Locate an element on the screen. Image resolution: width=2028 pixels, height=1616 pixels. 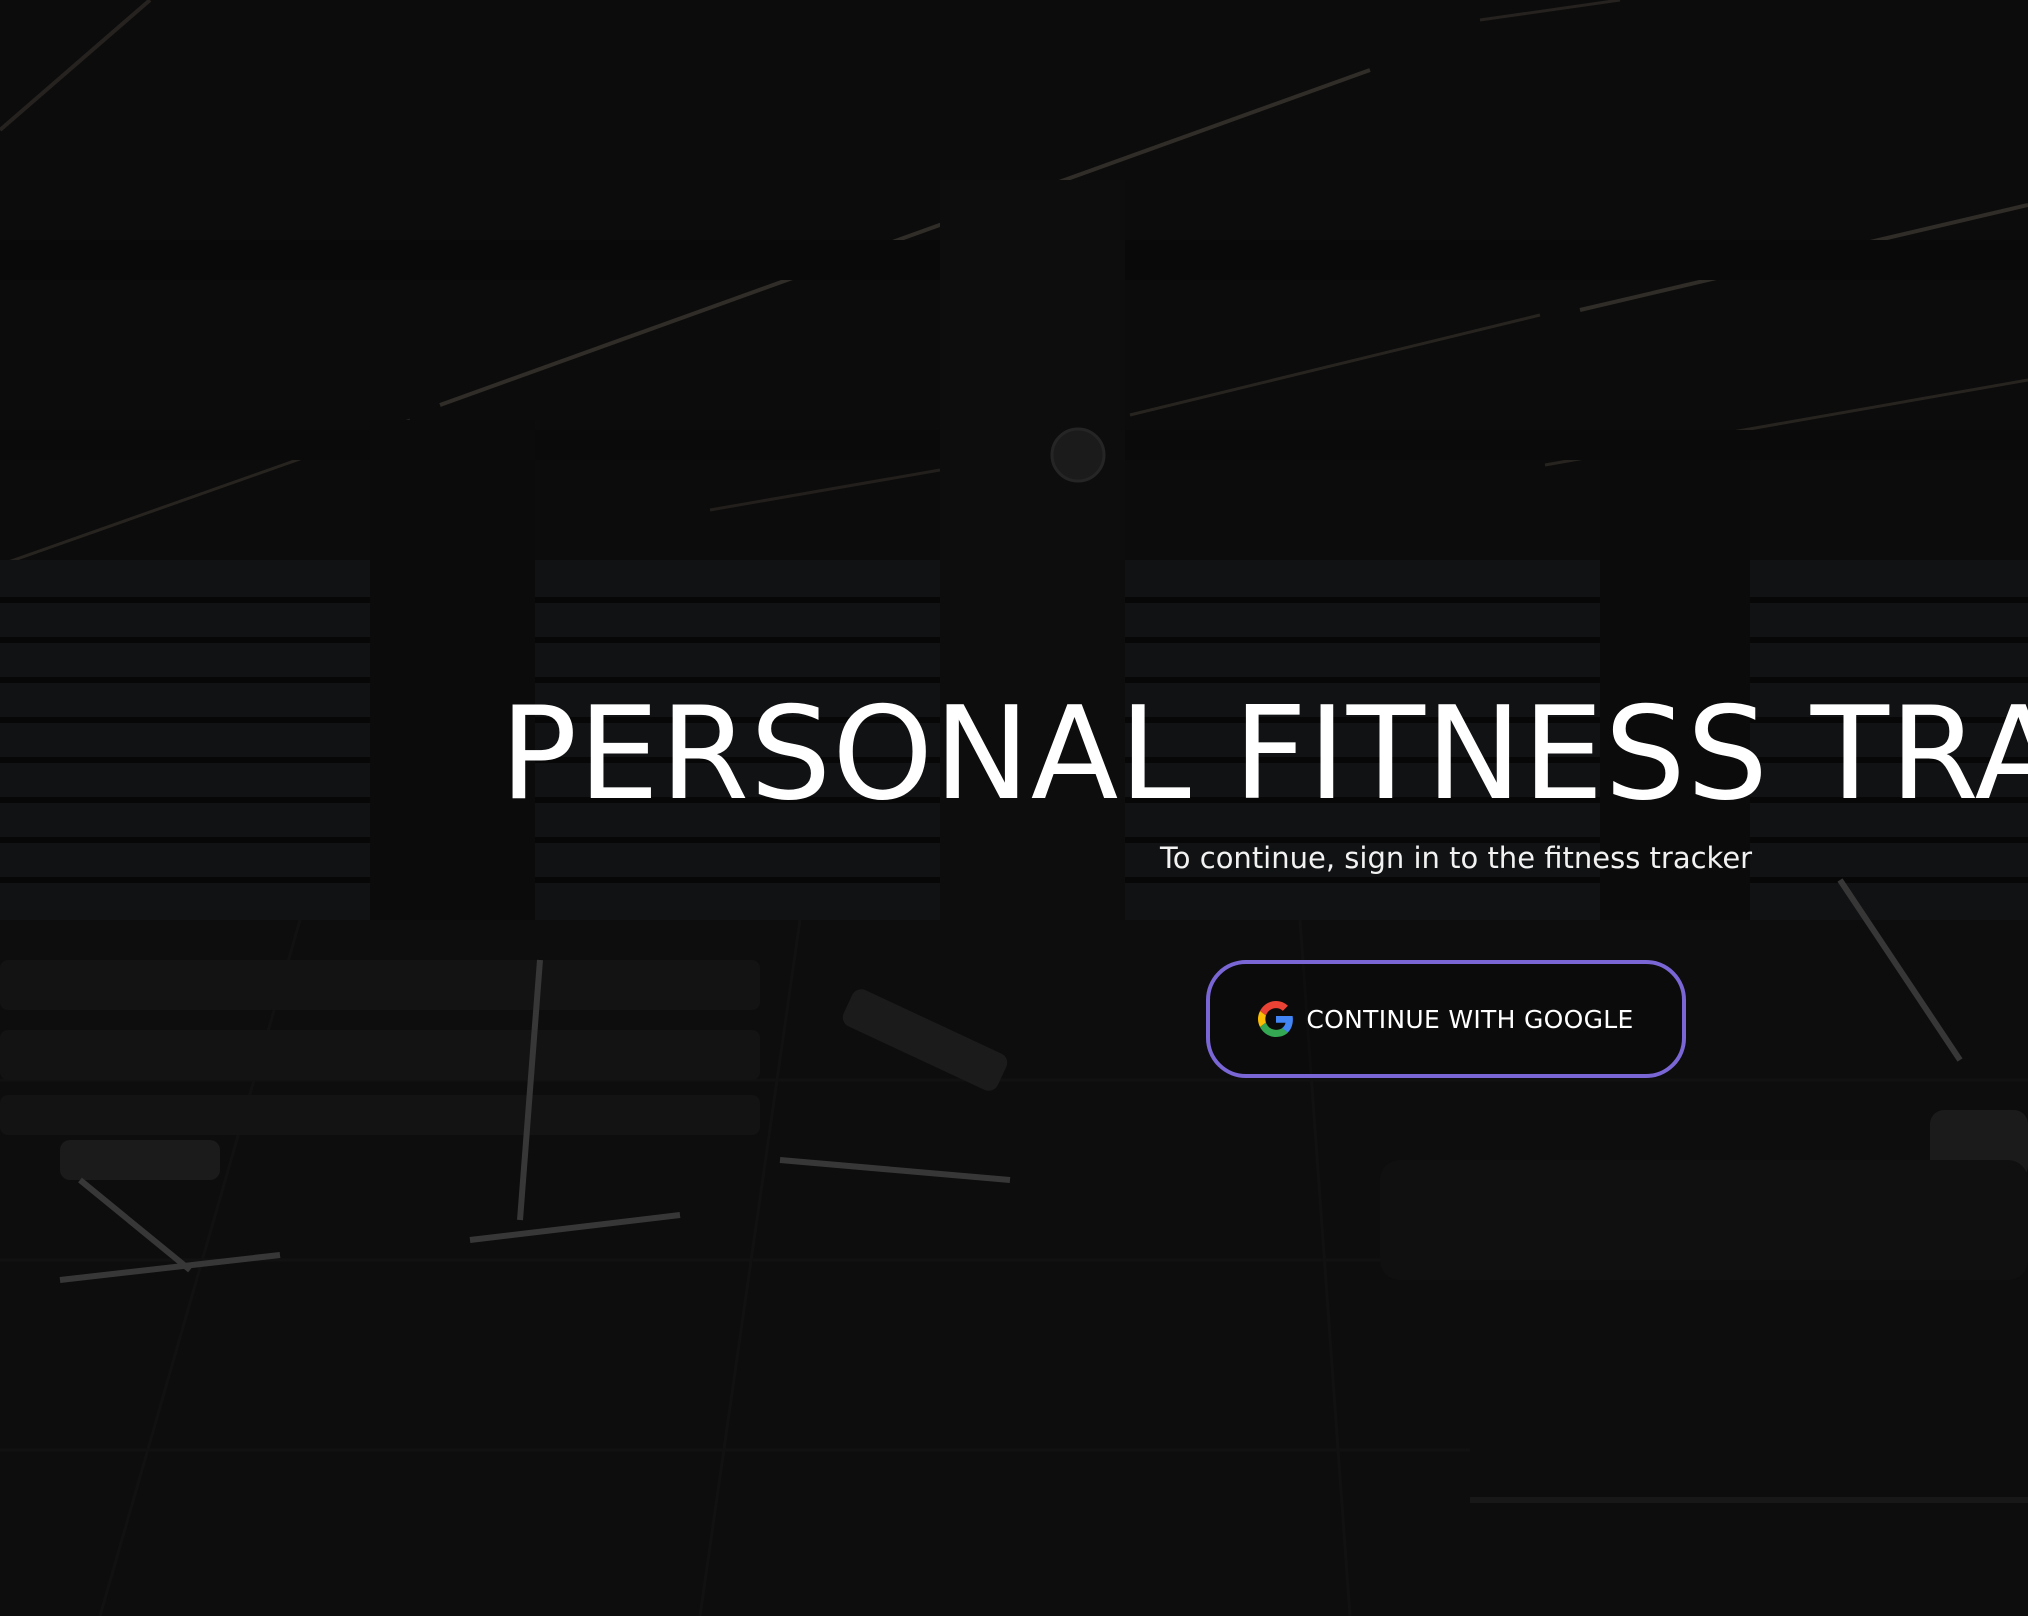
page-title: PERSONAL FITNESS TRA is located at coordinates (1264, 754).